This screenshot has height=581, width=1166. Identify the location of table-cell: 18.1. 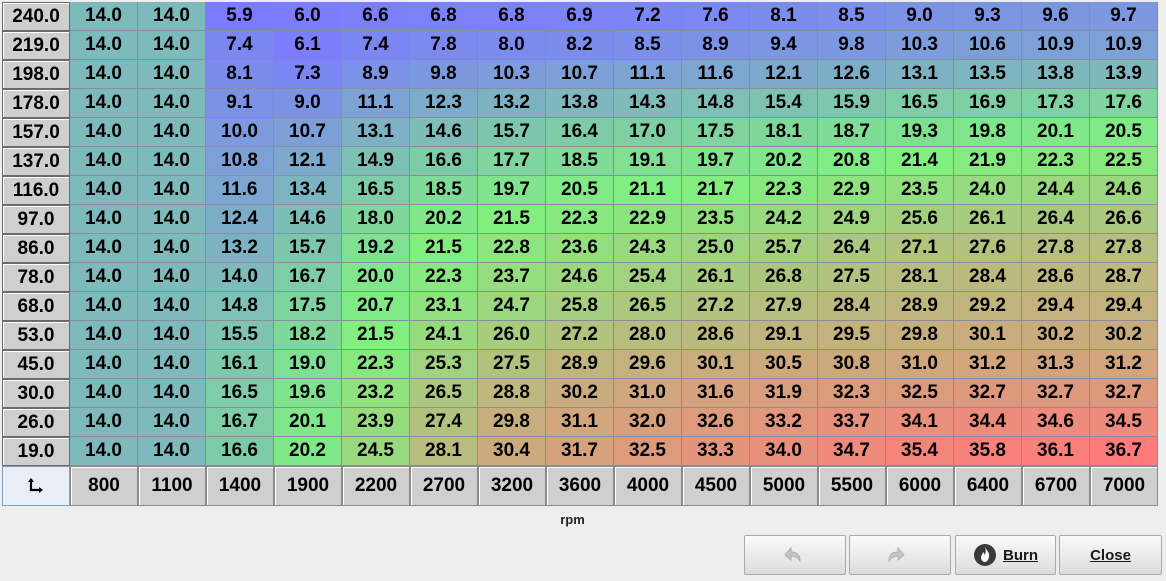
(784, 132).